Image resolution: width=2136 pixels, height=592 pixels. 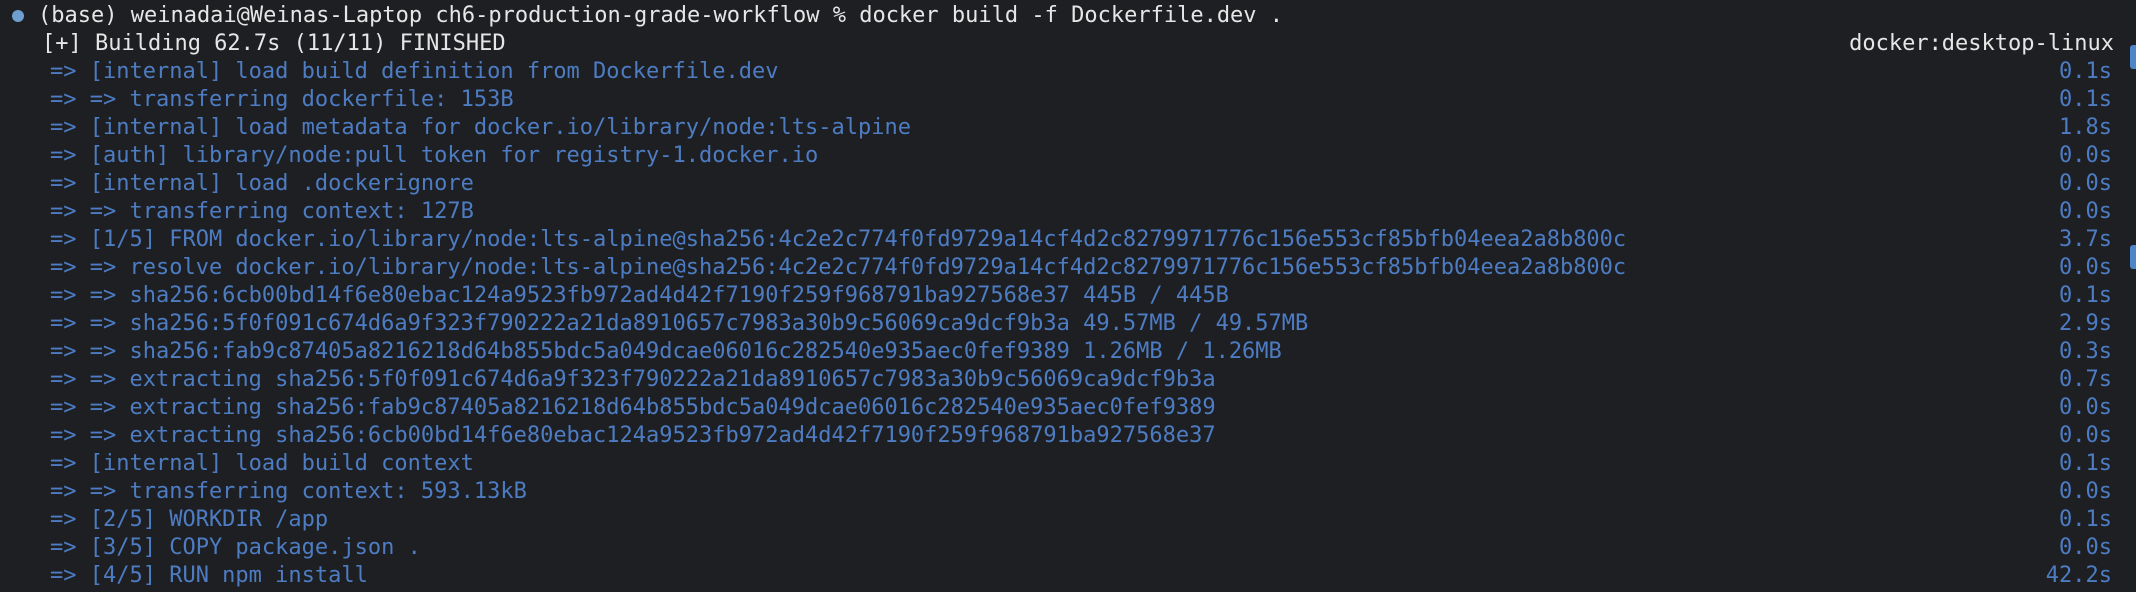 What do you see at coordinates (1068, 100) in the screenshot?
I see `build-step-line: => => transferring dockerfile: 153B 0.1s` at bounding box center [1068, 100].